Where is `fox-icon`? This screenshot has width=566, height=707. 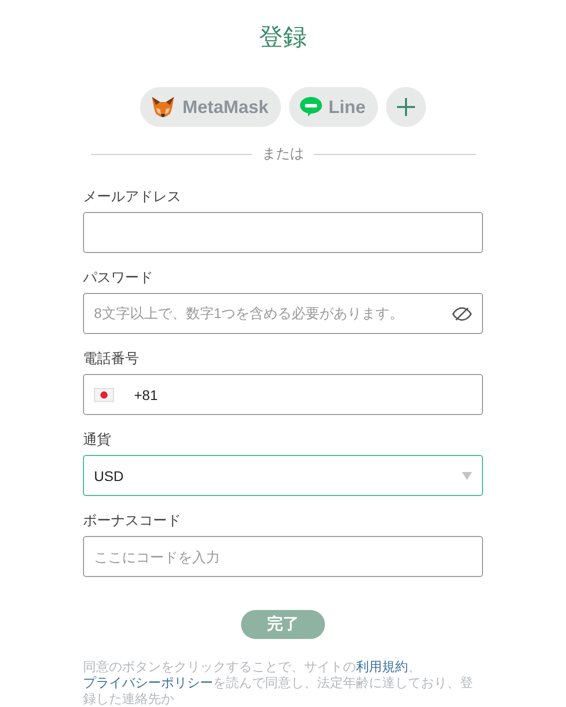
fox-icon is located at coordinates (163, 107).